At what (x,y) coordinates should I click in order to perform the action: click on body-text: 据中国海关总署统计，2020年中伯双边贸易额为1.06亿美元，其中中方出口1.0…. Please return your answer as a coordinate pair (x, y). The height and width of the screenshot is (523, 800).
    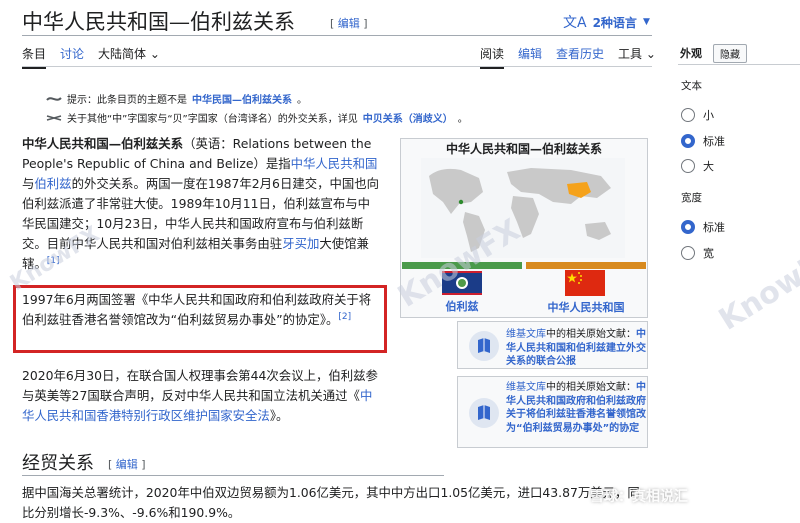
    Looking at the image, I should click on (331, 492).